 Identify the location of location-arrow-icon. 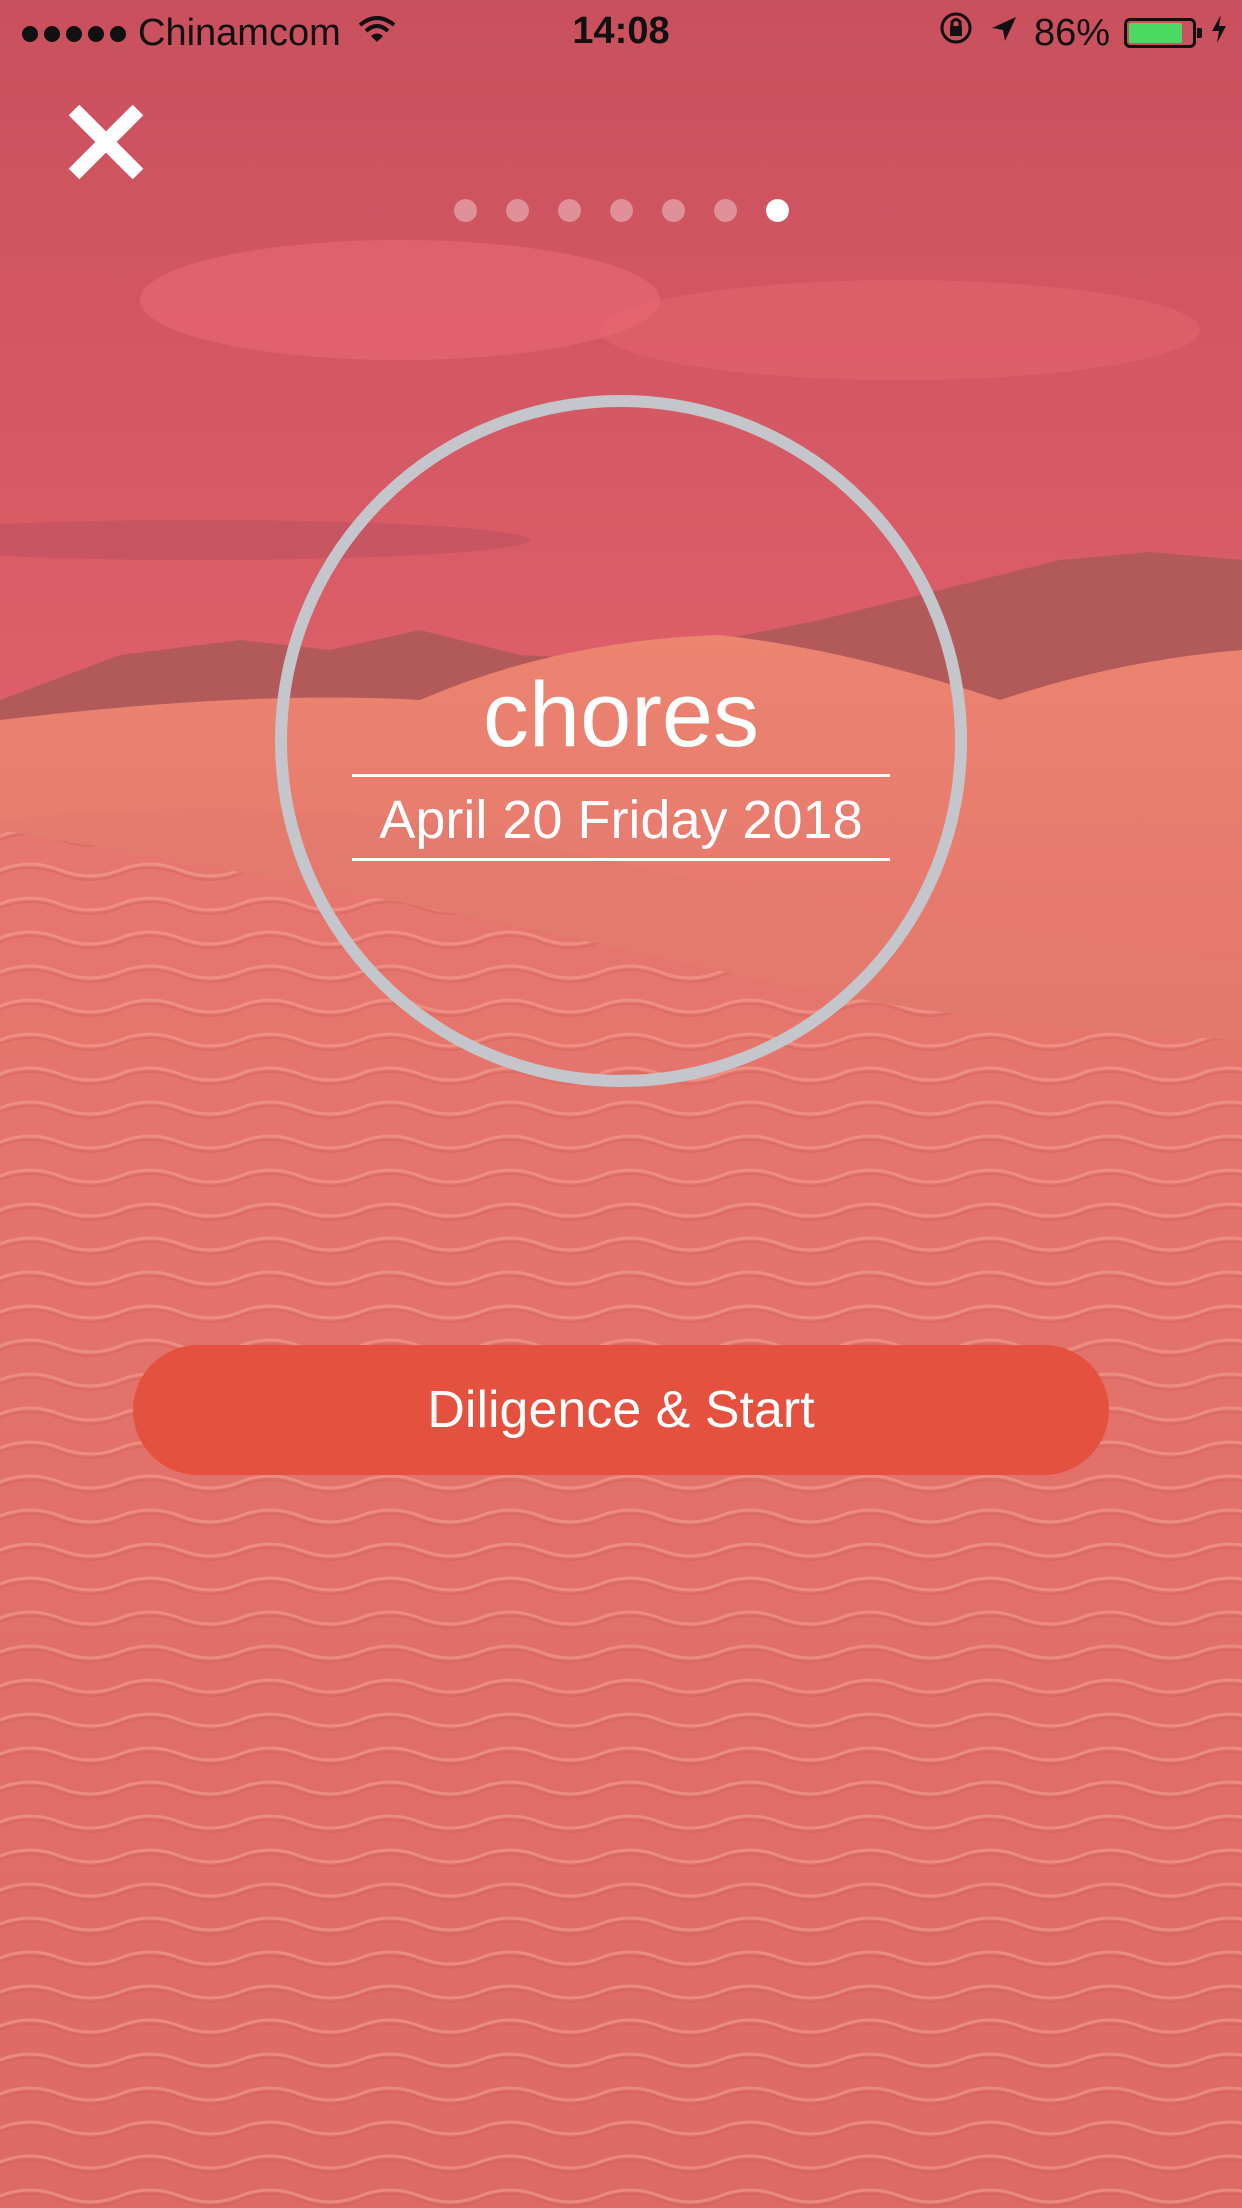
(1004, 33).